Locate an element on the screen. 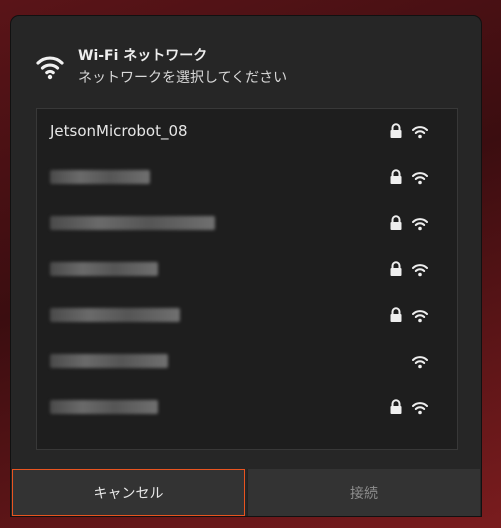 The image size is (501, 528). connect-button: 接続 is located at coordinates (363, 492).